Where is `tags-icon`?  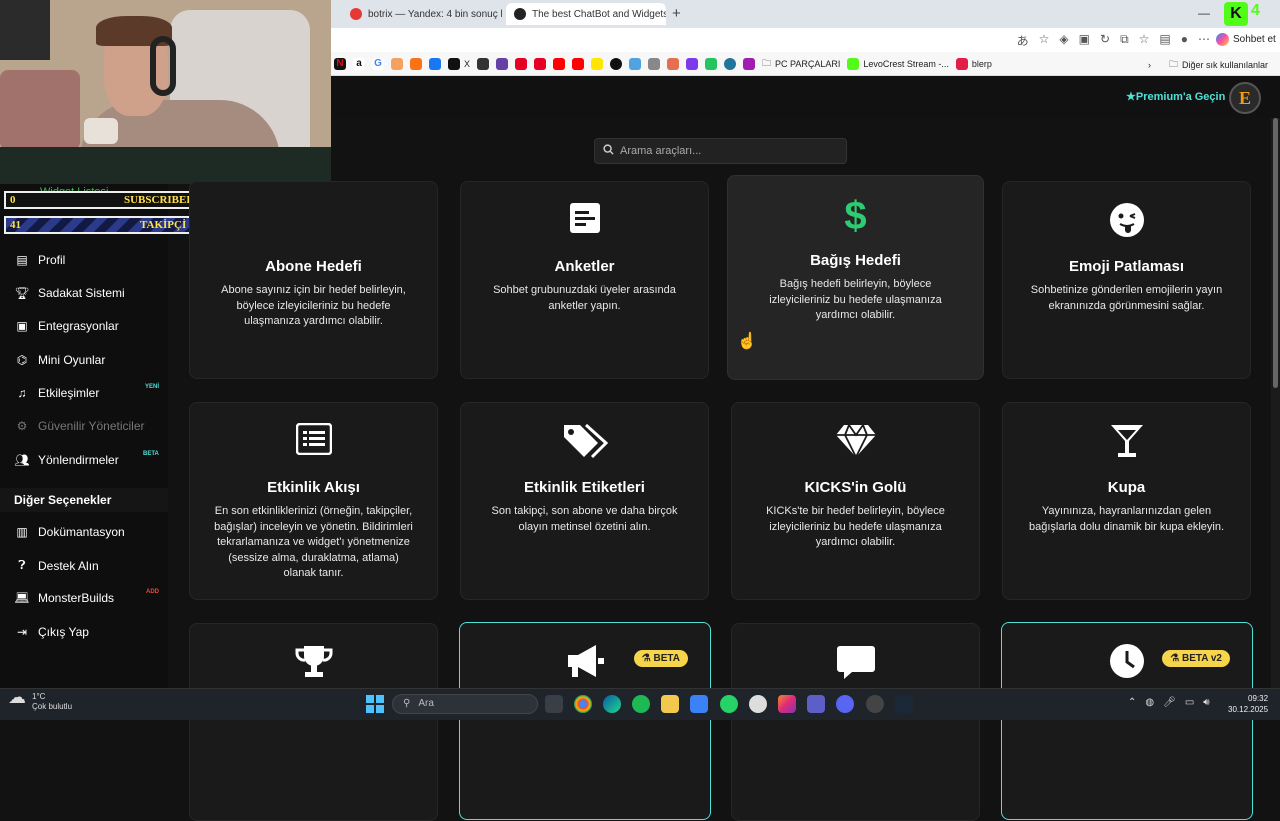
tags-icon is located at coordinates (584, 443).